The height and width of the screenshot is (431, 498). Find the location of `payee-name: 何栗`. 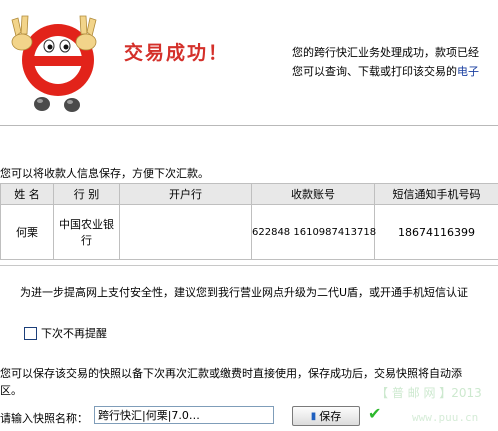

payee-name: 何栗 is located at coordinates (27, 232).